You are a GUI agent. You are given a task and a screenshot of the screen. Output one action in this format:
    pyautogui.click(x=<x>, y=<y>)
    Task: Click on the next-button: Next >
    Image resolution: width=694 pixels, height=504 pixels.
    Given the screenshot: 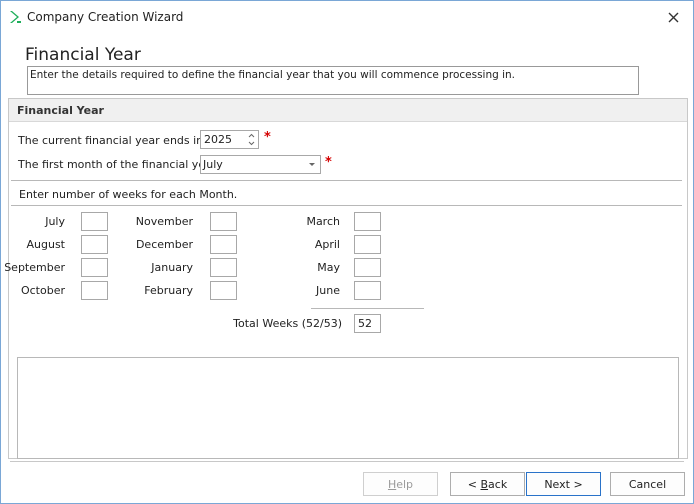 What is the action you would take?
    pyautogui.click(x=563, y=484)
    